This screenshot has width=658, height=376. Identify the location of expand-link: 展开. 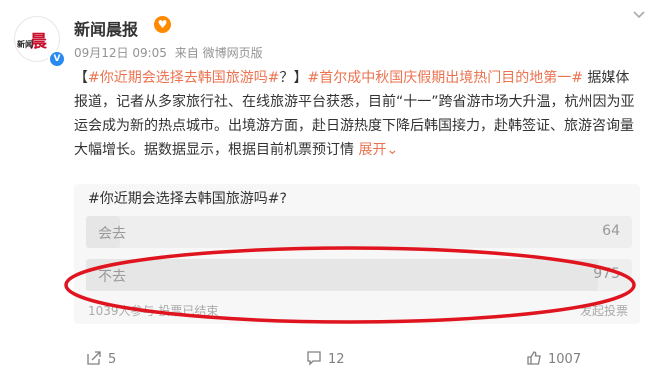
(372, 150).